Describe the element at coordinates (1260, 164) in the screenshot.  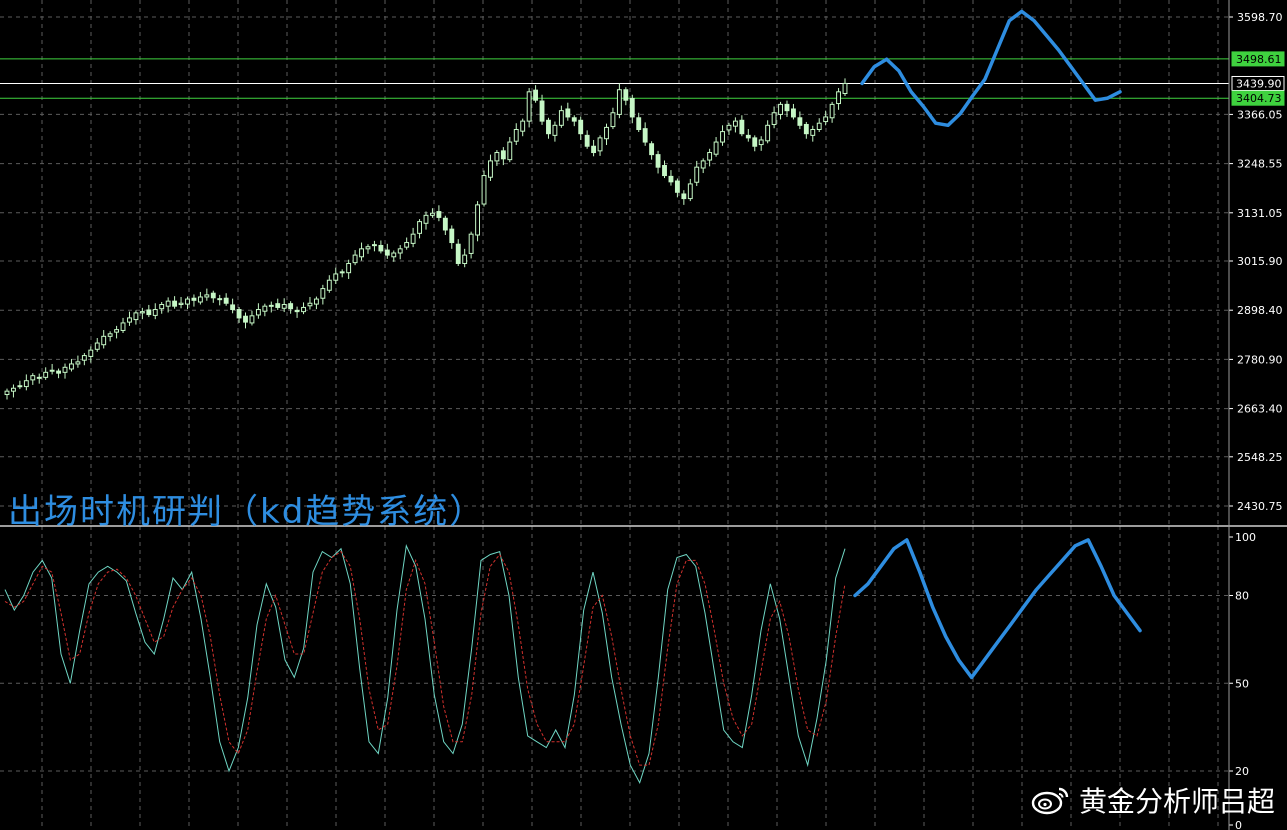
I see `price-tick-label: 3248.55` at that location.